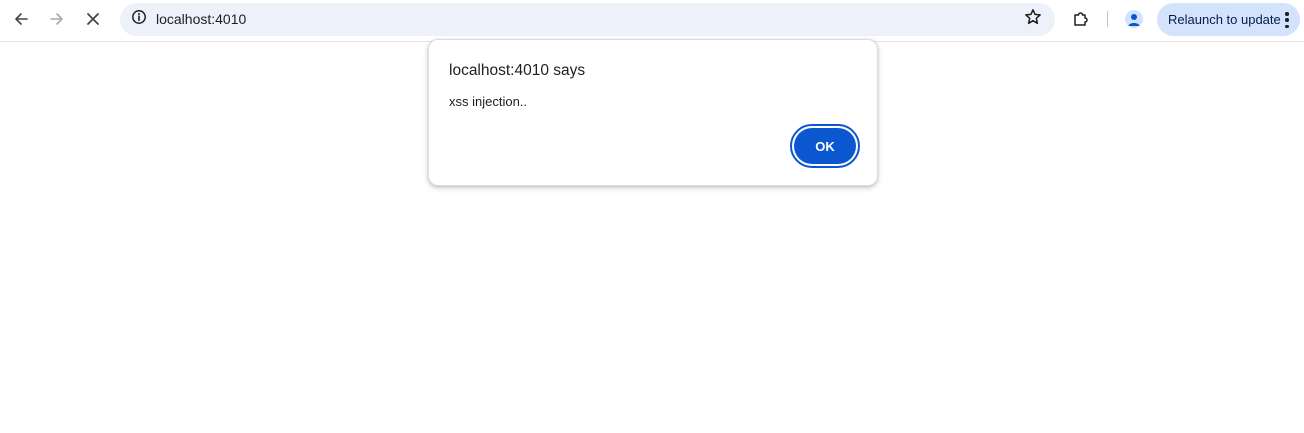 This screenshot has width=1304, height=433. I want to click on browser-toolbar: localhost:4010 Relaunch to update, so click(652, 21).